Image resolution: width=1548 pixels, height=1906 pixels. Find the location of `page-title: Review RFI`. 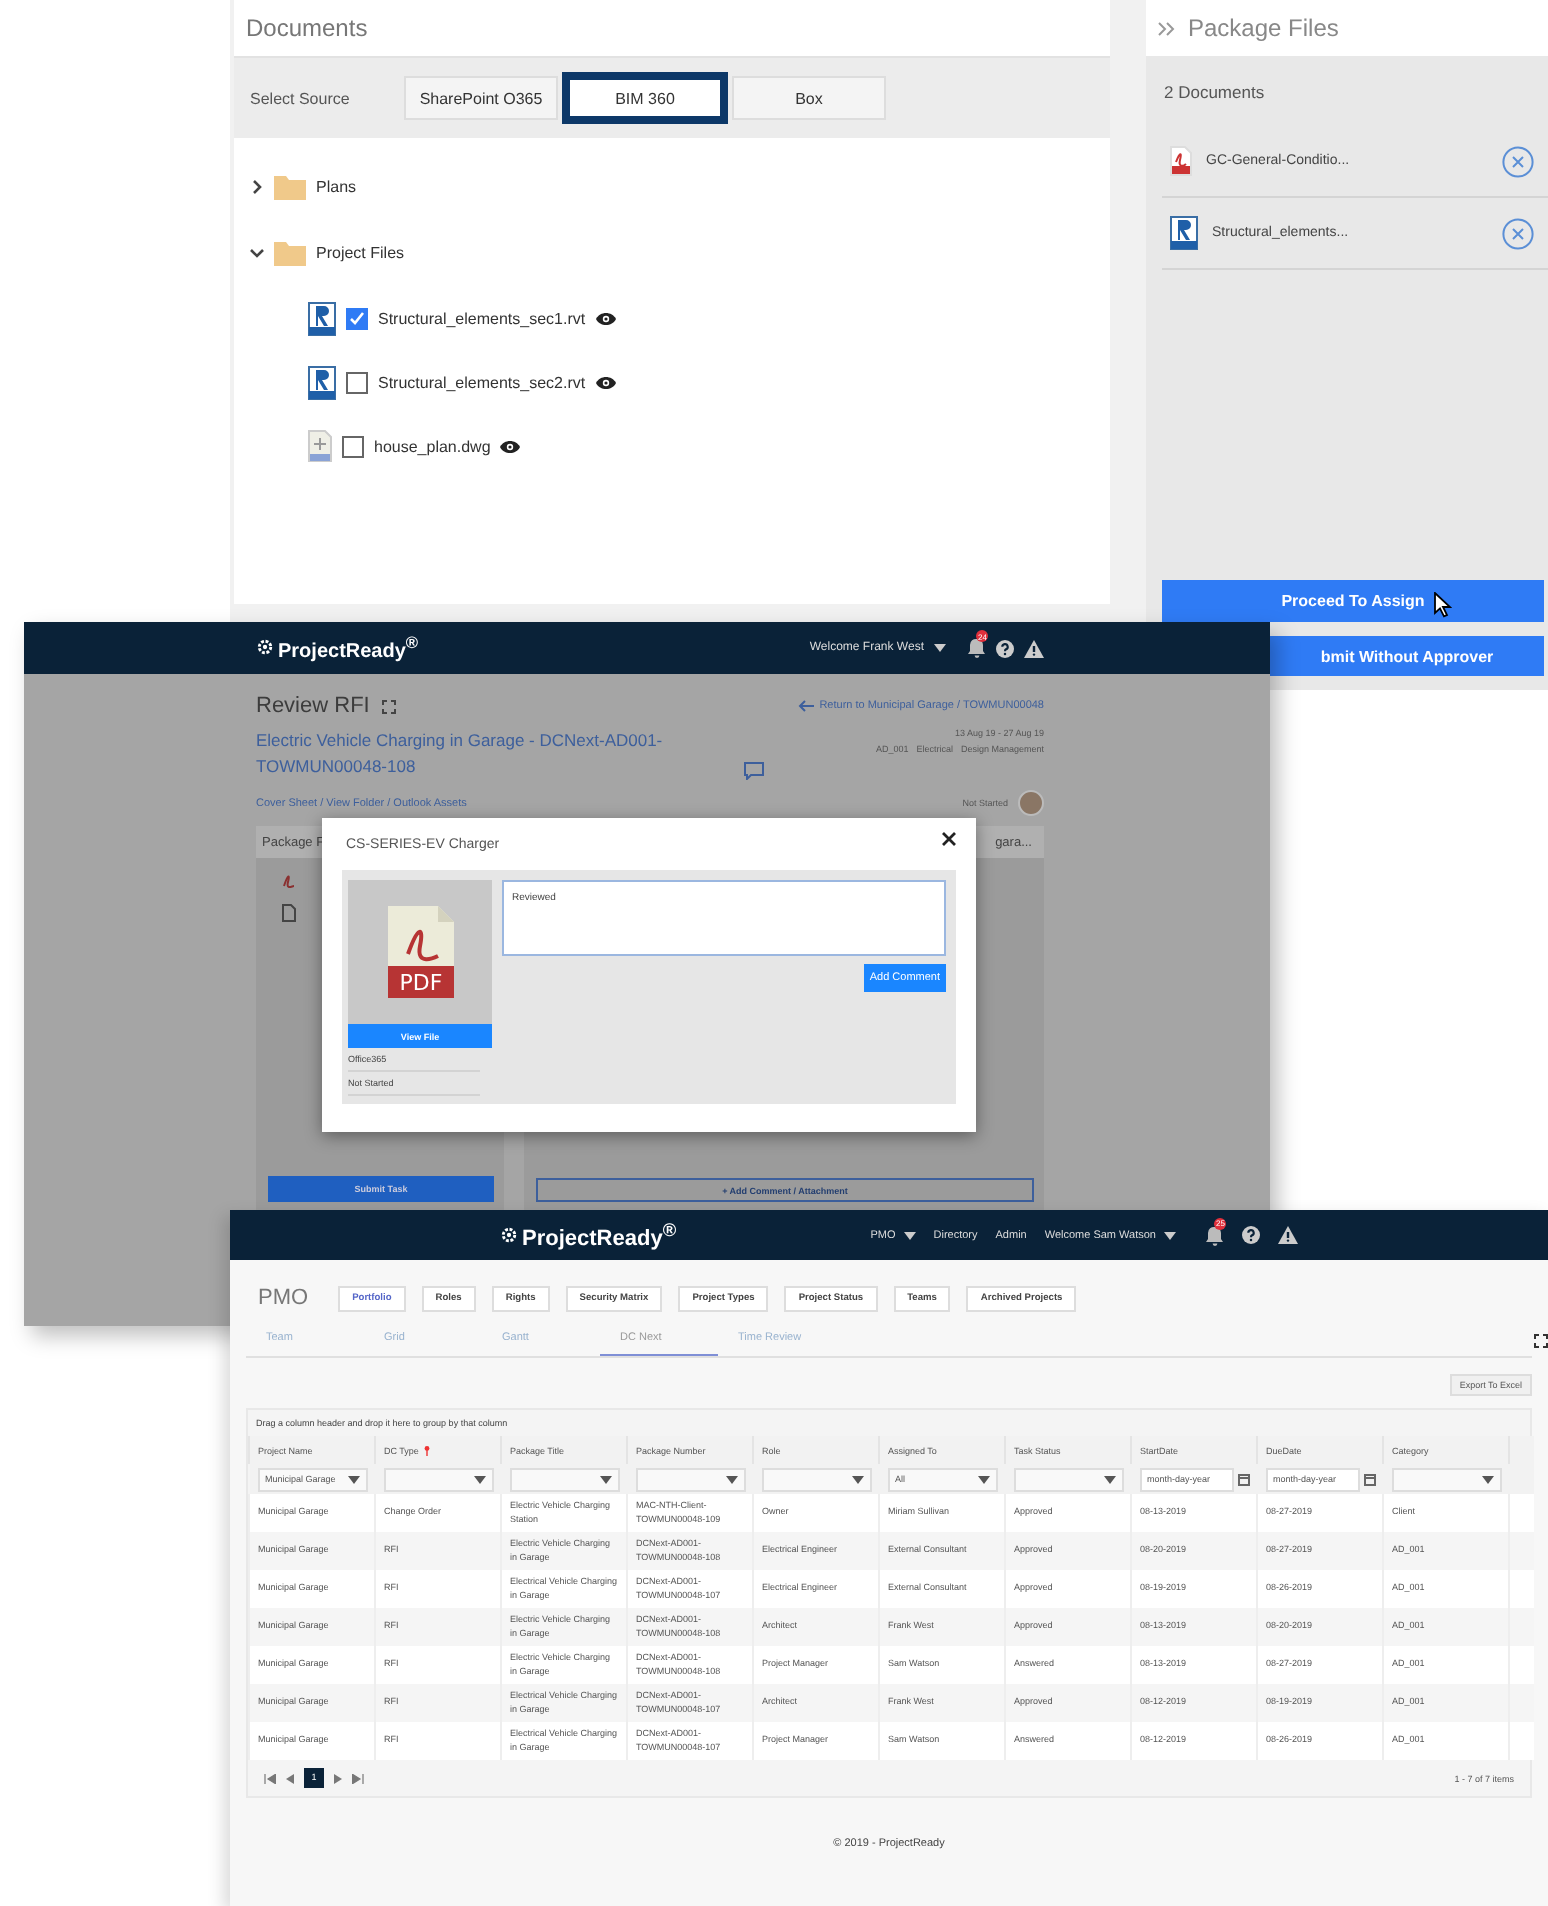

page-title: Review RFI is located at coordinates (313, 706).